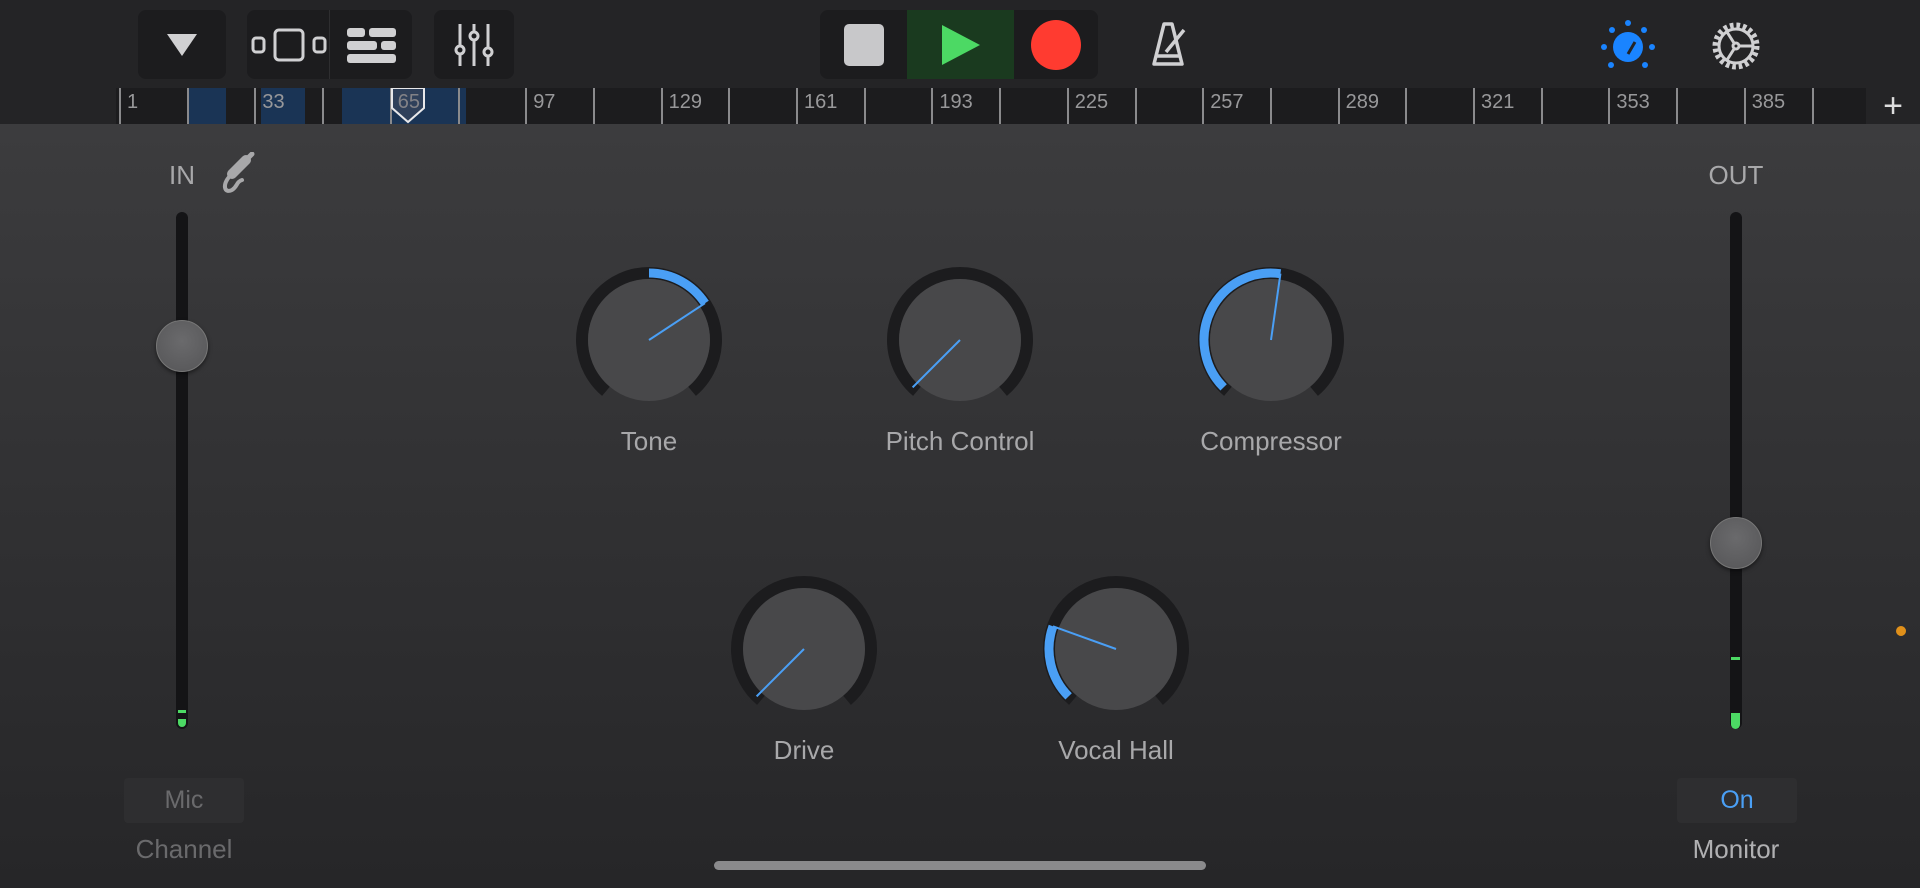 The width and height of the screenshot is (1920, 888). Describe the element at coordinates (182, 711) in the screenshot. I see `input-meter-peak` at that location.